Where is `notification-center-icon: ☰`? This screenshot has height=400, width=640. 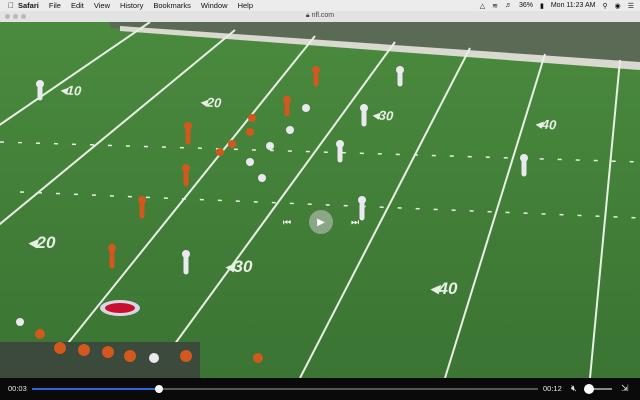 notification-center-icon: ☰ is located at coordinates (631, 6).